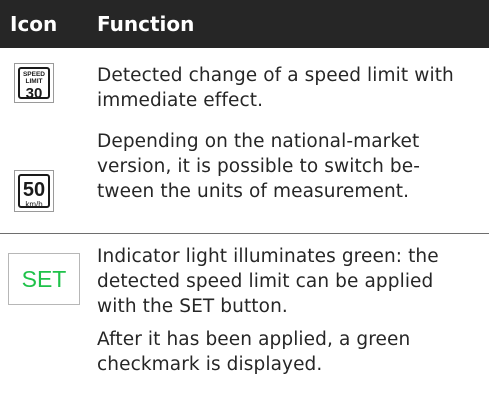 This screenshot has height=402, width=489. What do you see at coordinates (254, 339) in the screenshot?
I see `row-4-line-1: After it has been applied, a green` at bounding box center [254, 339].